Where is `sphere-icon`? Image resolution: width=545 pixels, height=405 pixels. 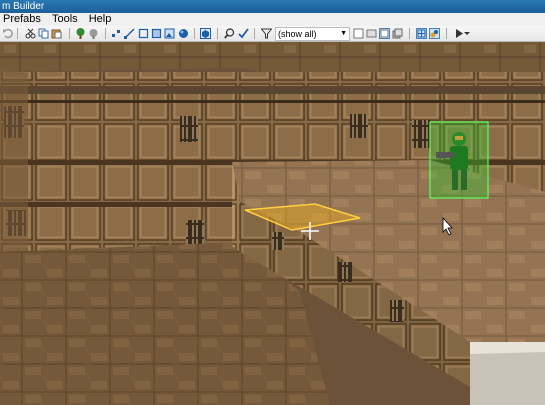
sphere-icon is located at coordinates (183, 33).